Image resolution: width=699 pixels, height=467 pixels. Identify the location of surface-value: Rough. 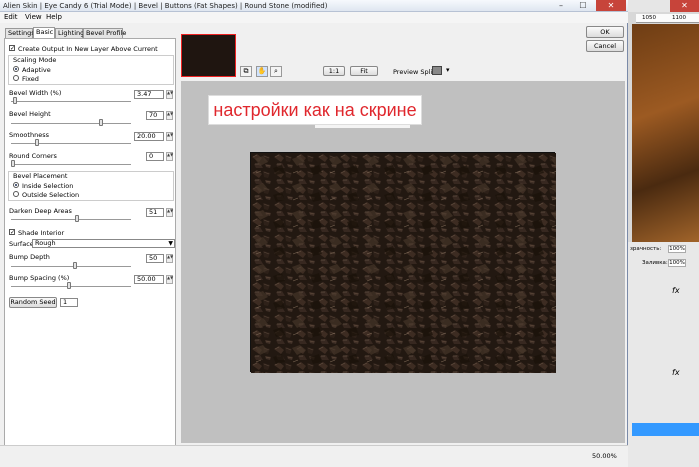
(45, 243).